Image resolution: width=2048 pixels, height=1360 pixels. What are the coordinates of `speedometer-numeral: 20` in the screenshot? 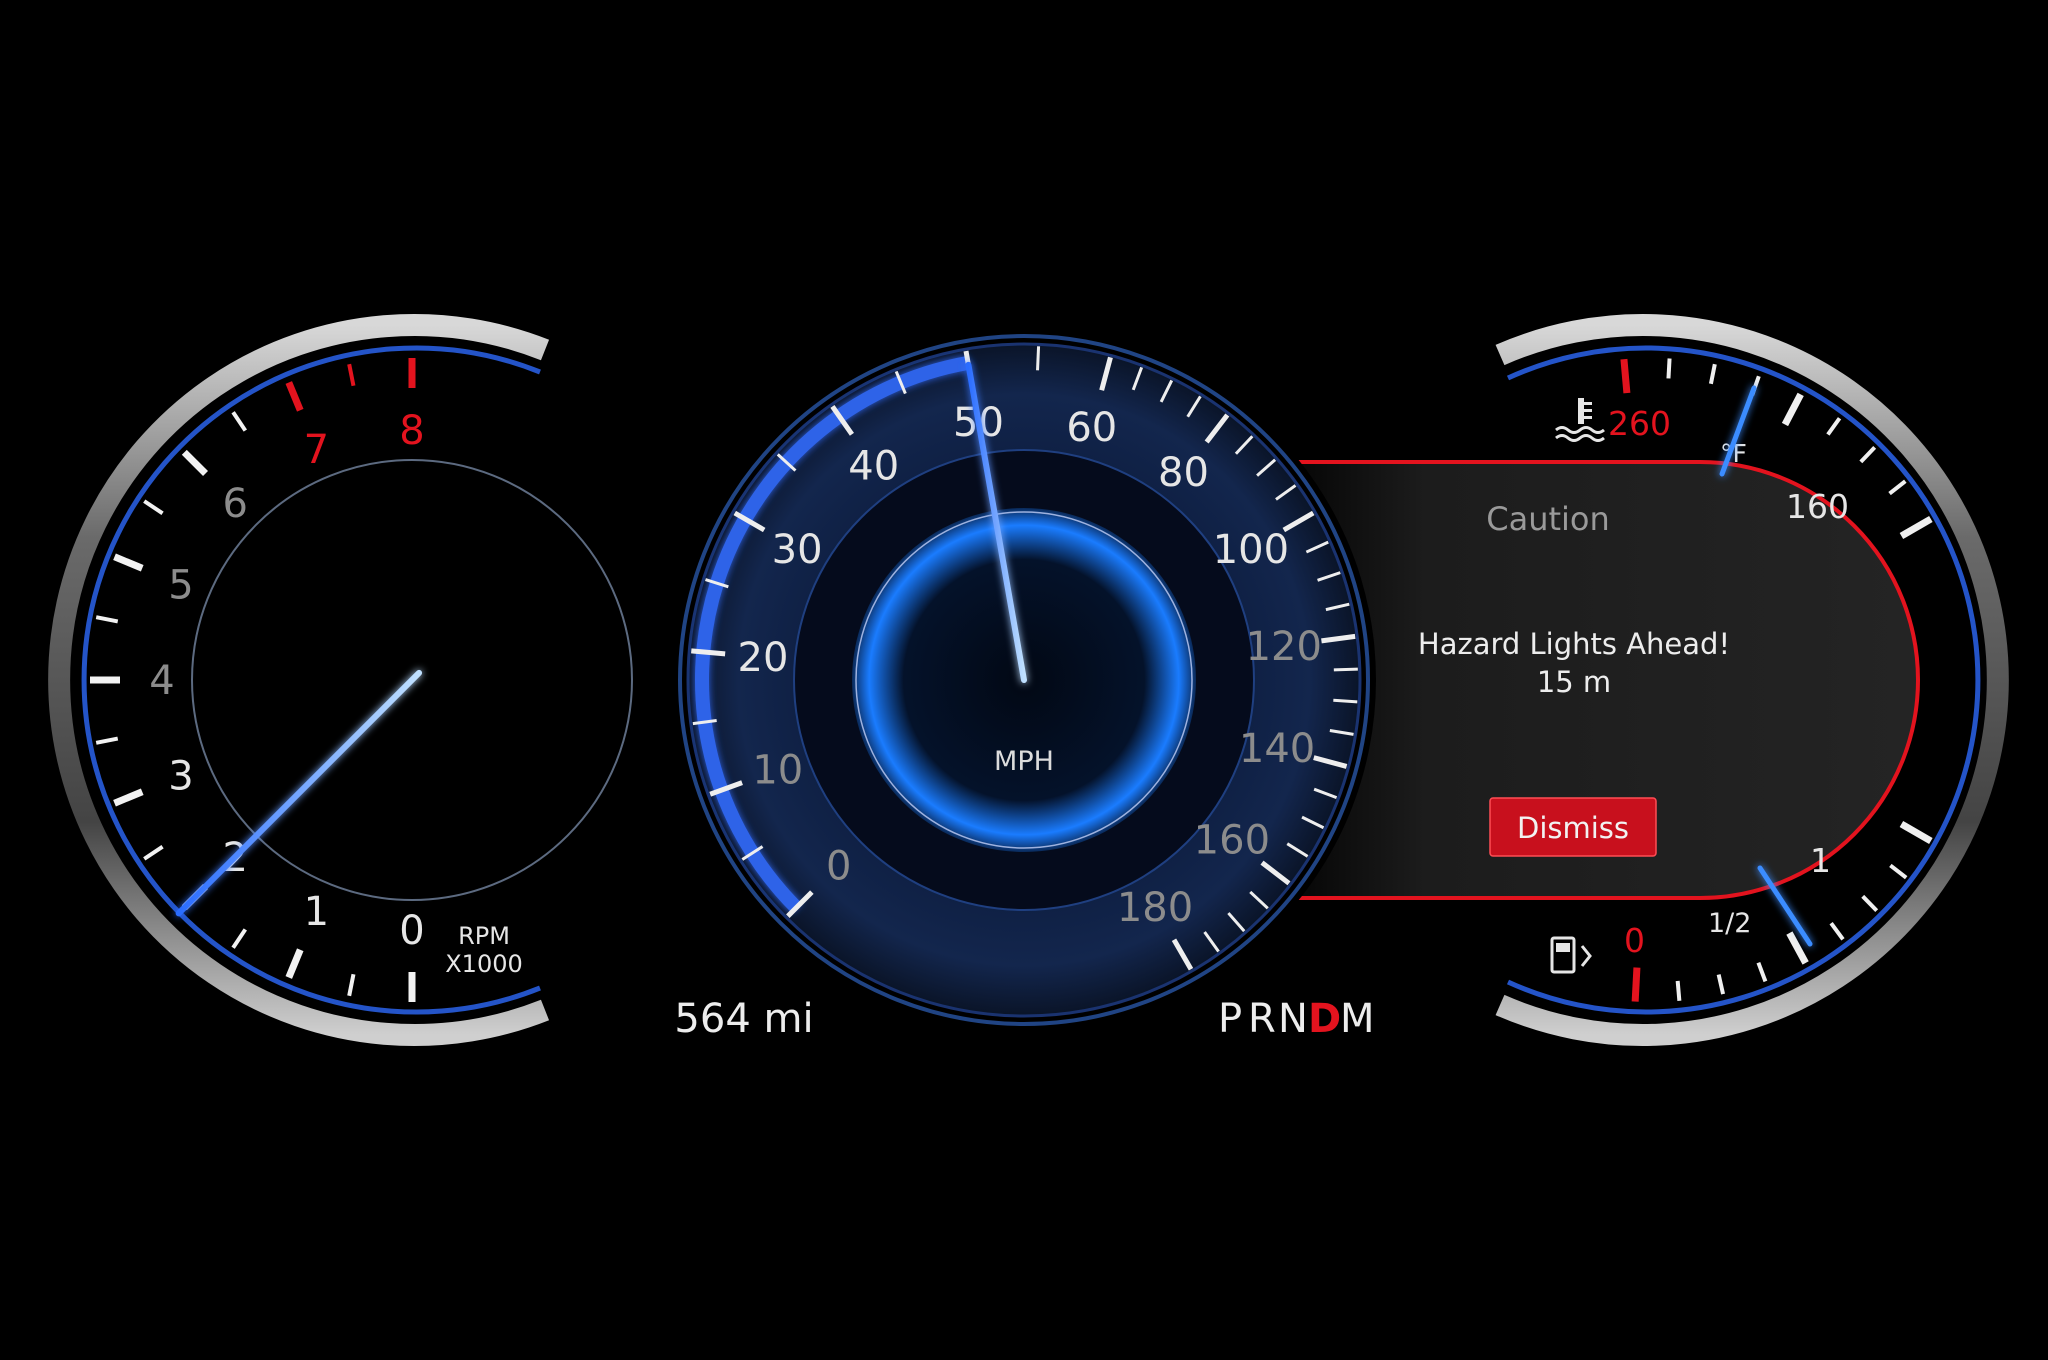 It's located at (763, 658).